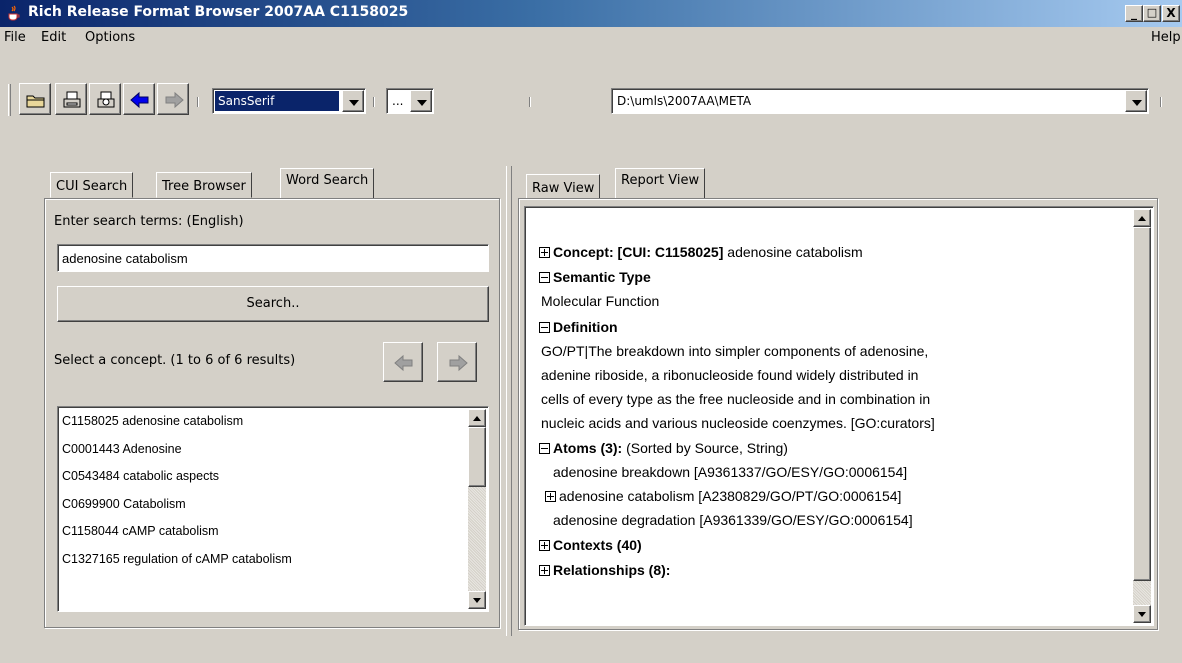  I want to click on font-size-dropdown-button, so click(421, 101).